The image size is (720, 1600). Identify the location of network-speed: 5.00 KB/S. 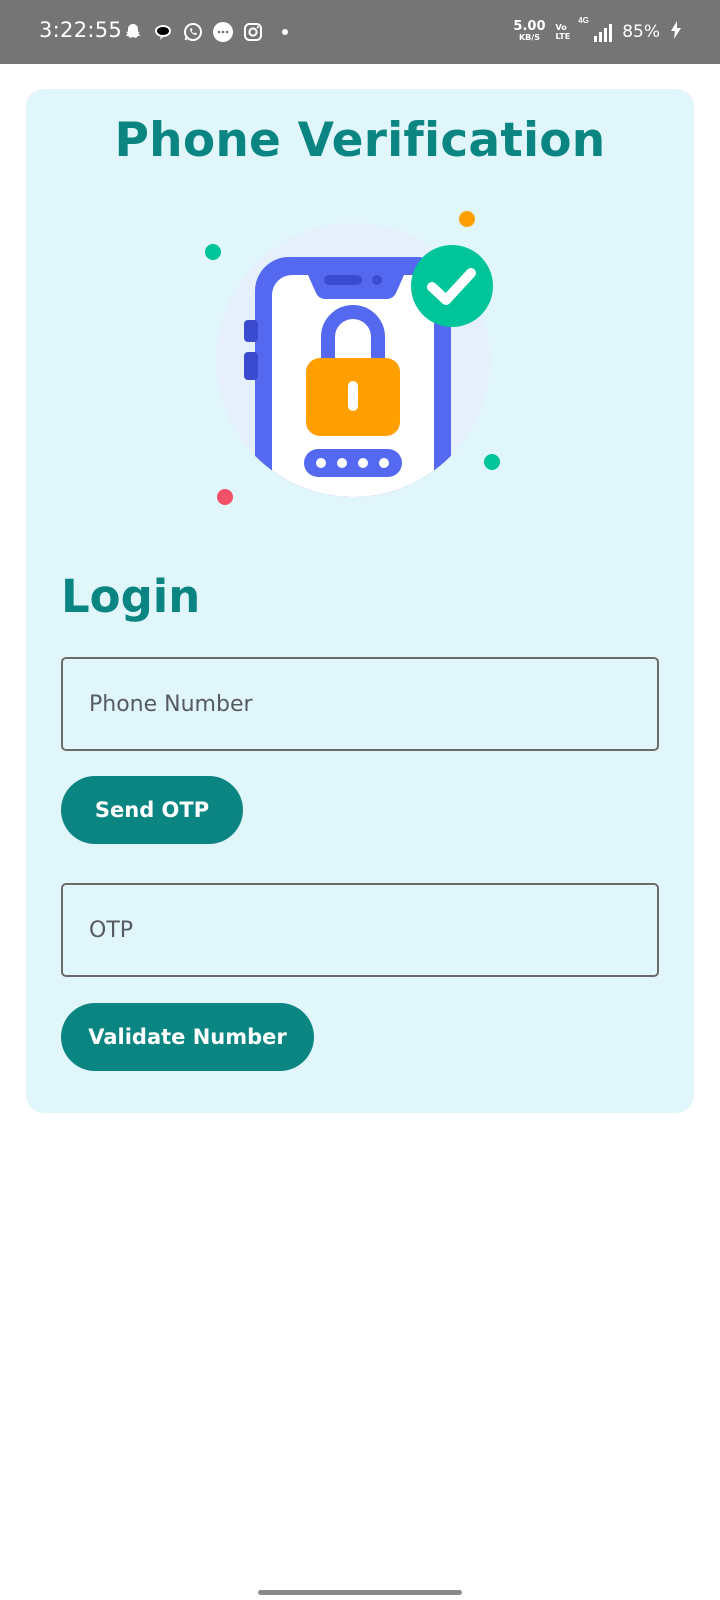
(529, 31).